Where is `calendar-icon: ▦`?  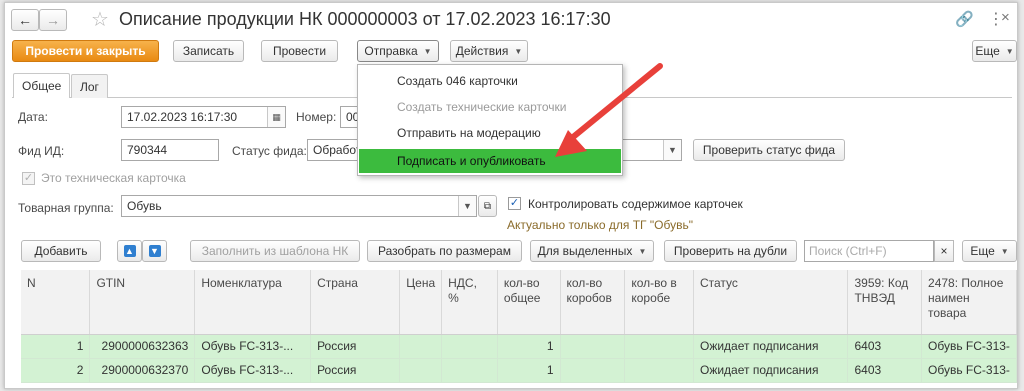
calendar-icon: ▦ is located at coordinates (276, 117).